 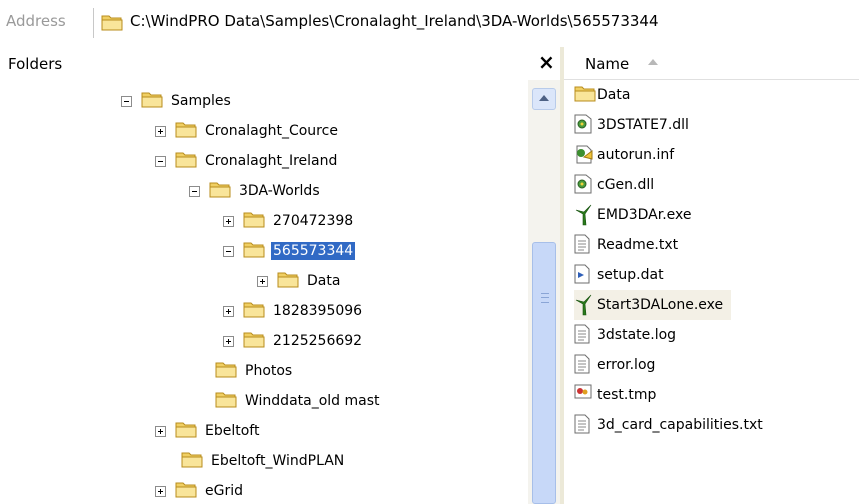 I want to click on folders-pane-header: Folders ×, so click(x=280, y=63).